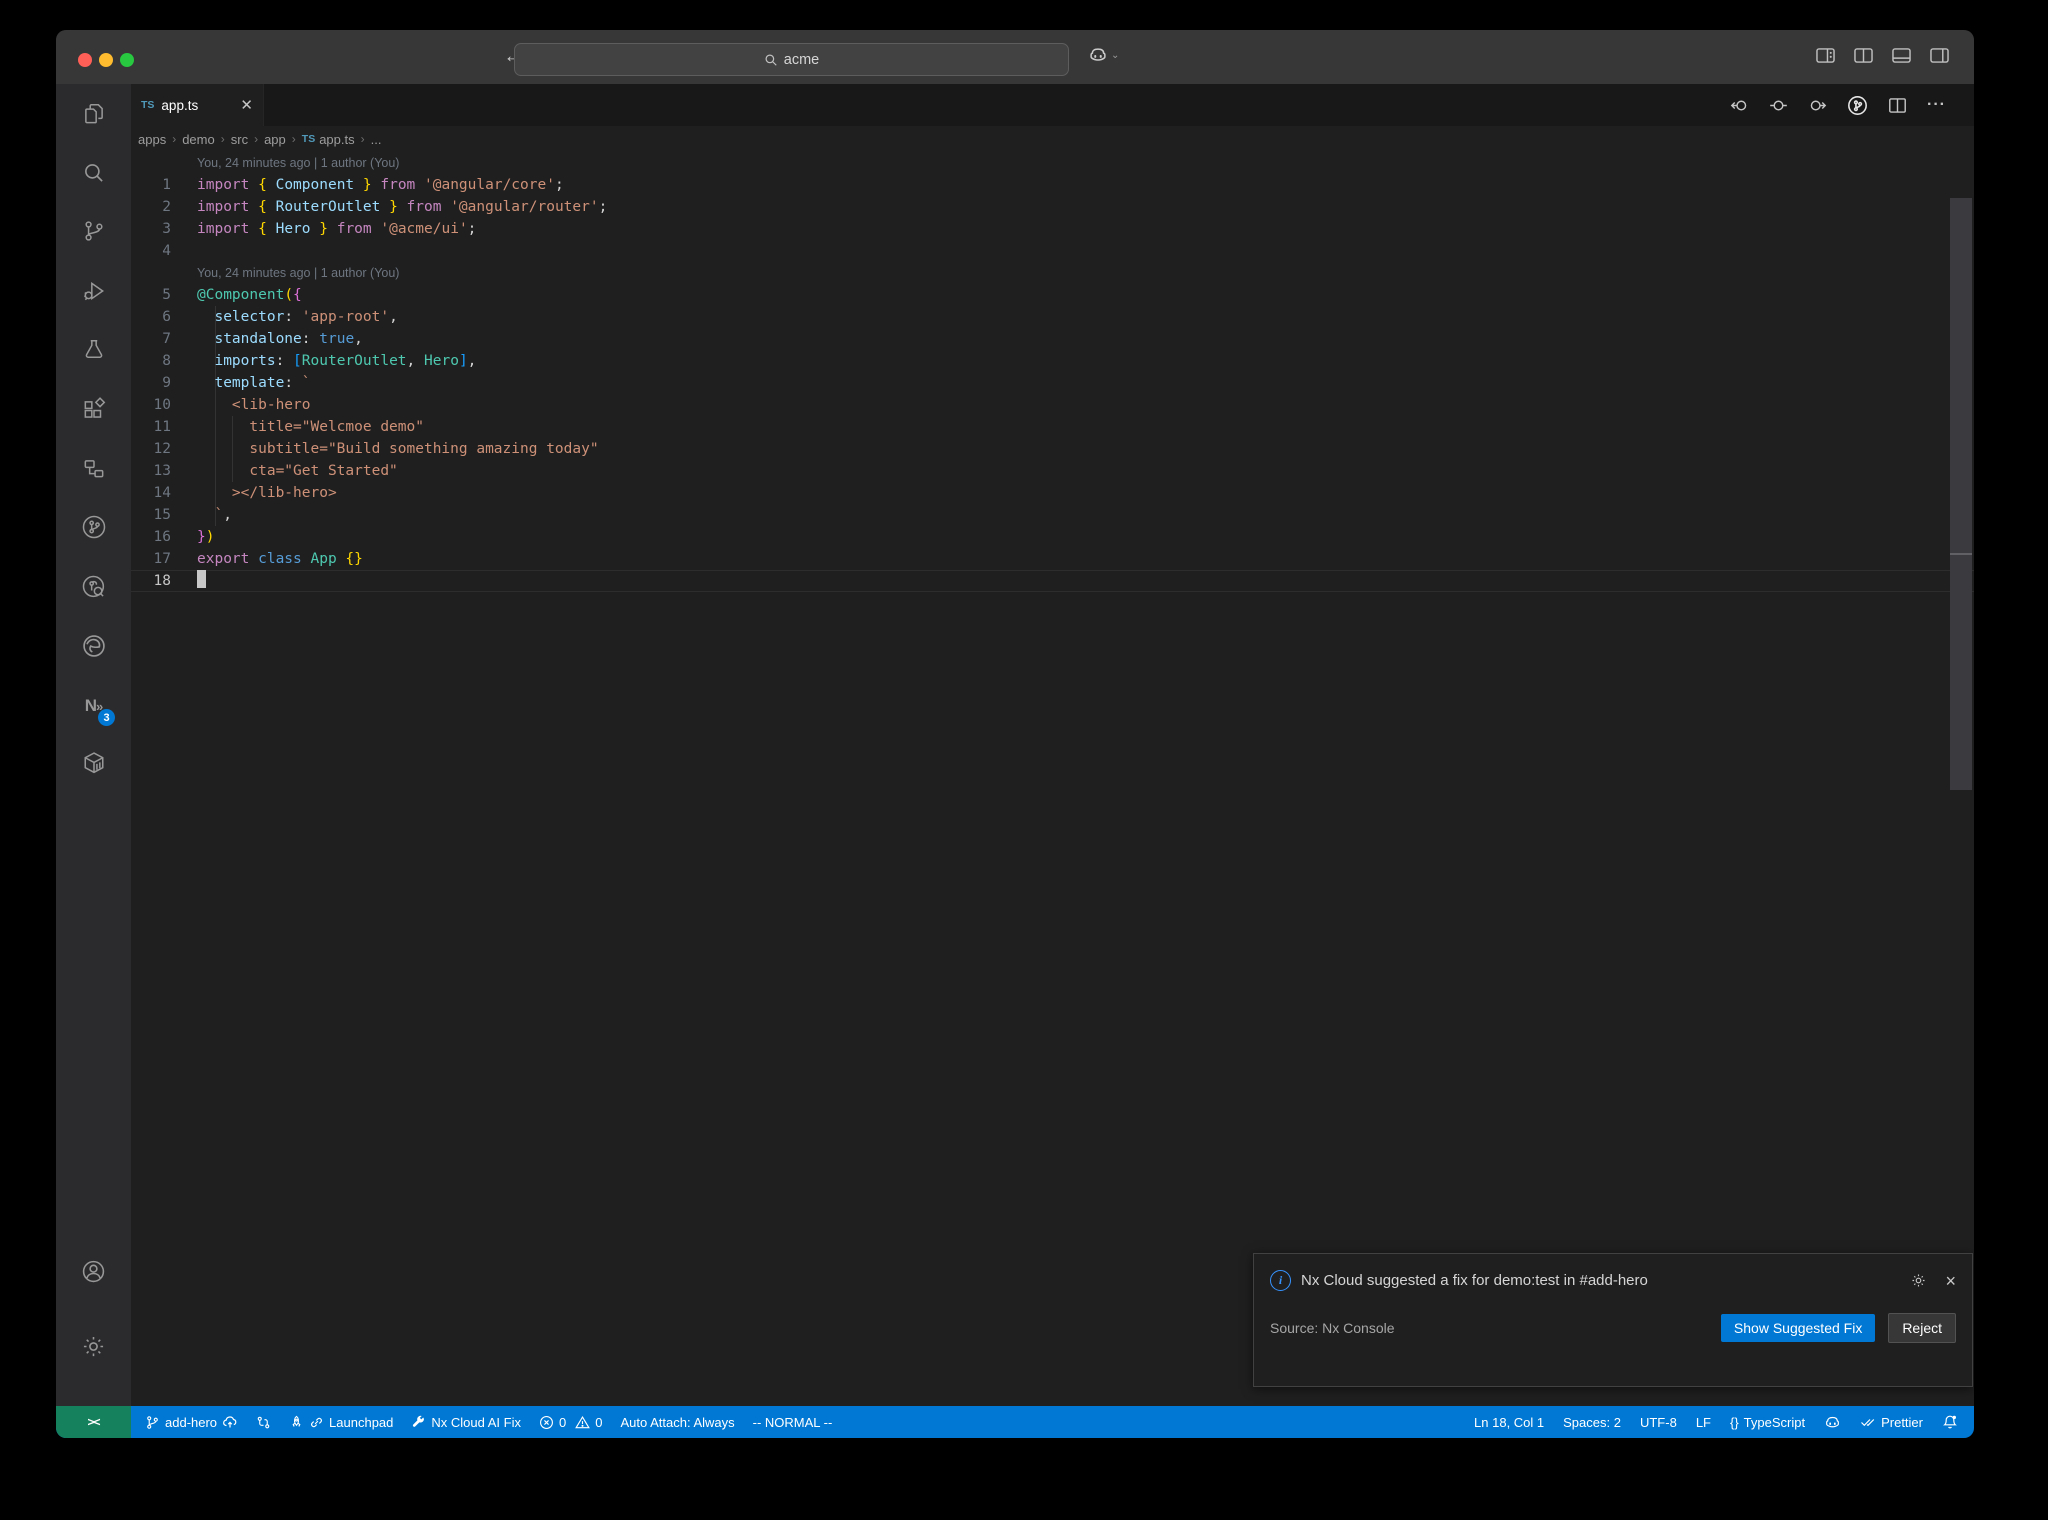  What do you see at coordinates (1052, 537) in the screenshot?
I see `code-line: 16})` at bounding box center [1052, 537].